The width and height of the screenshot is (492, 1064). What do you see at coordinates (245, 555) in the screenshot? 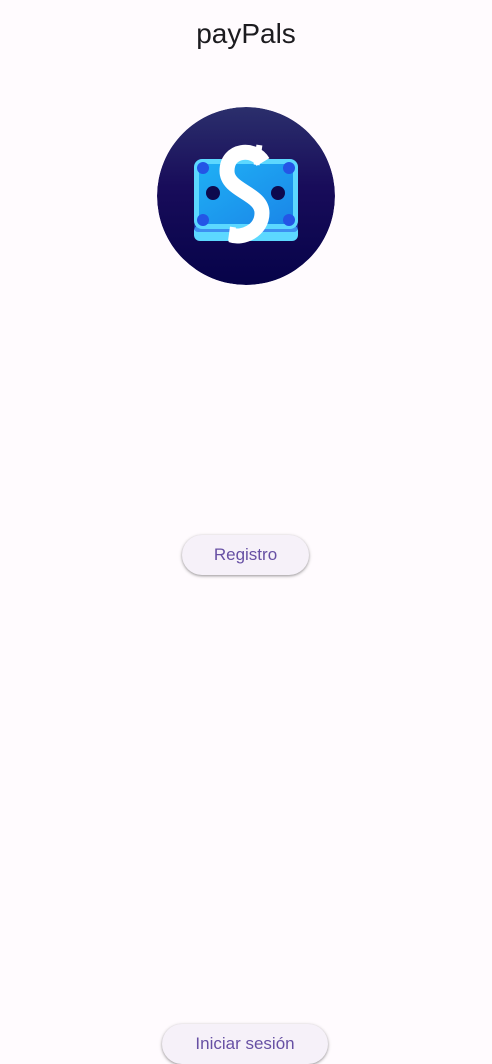
I see `register-button: Registro` at bounding box center [245, 555].